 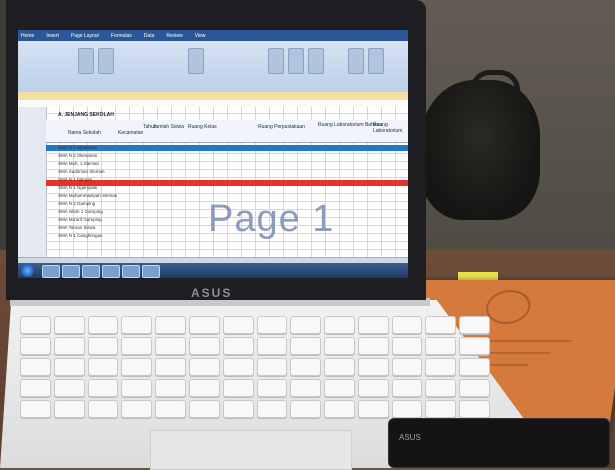 I want to click on media-icon, so click(x=91, y=271).